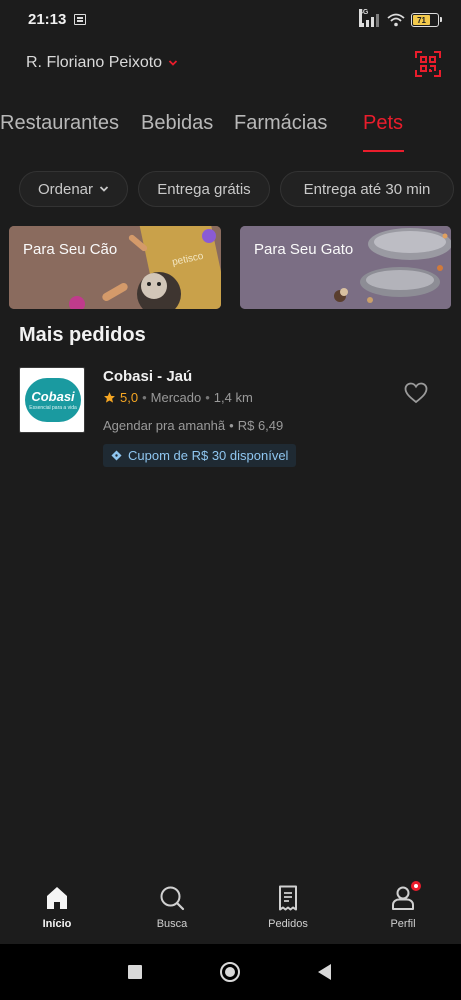 Image resolution: width=461 pixels, height=1000 pixels. What do you see at coordinates (396, 20) in the screenshot?
I see `wifi-icon` at bounding box center [396, 20].